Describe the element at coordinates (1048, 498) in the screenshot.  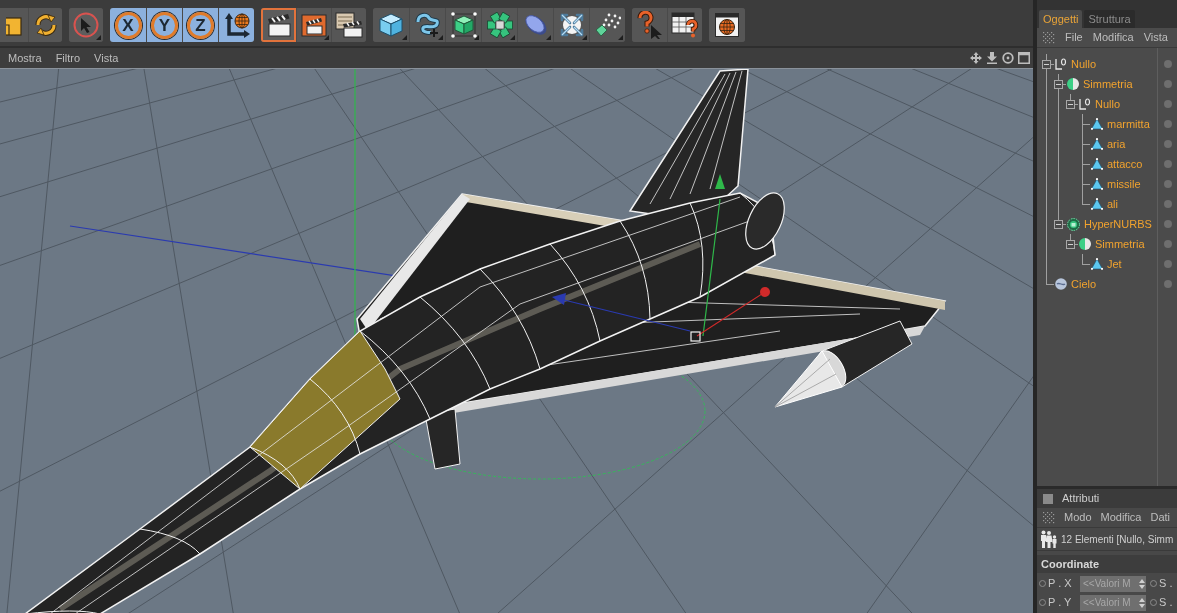
I see `panel-square-icon` at that location.